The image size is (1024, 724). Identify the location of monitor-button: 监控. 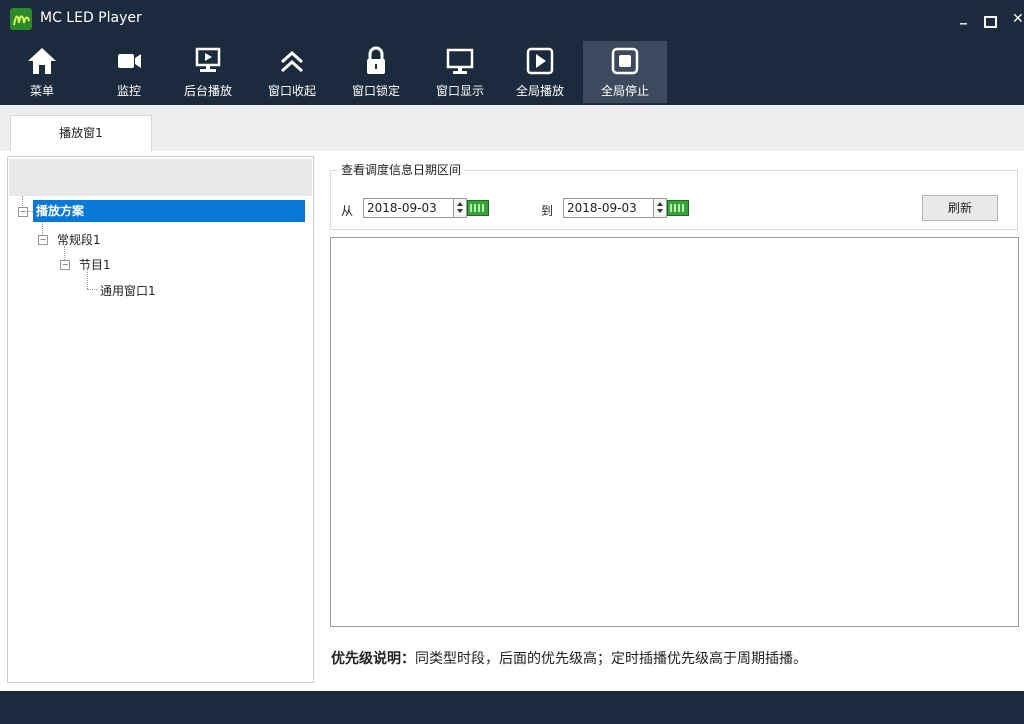
(129, 72).